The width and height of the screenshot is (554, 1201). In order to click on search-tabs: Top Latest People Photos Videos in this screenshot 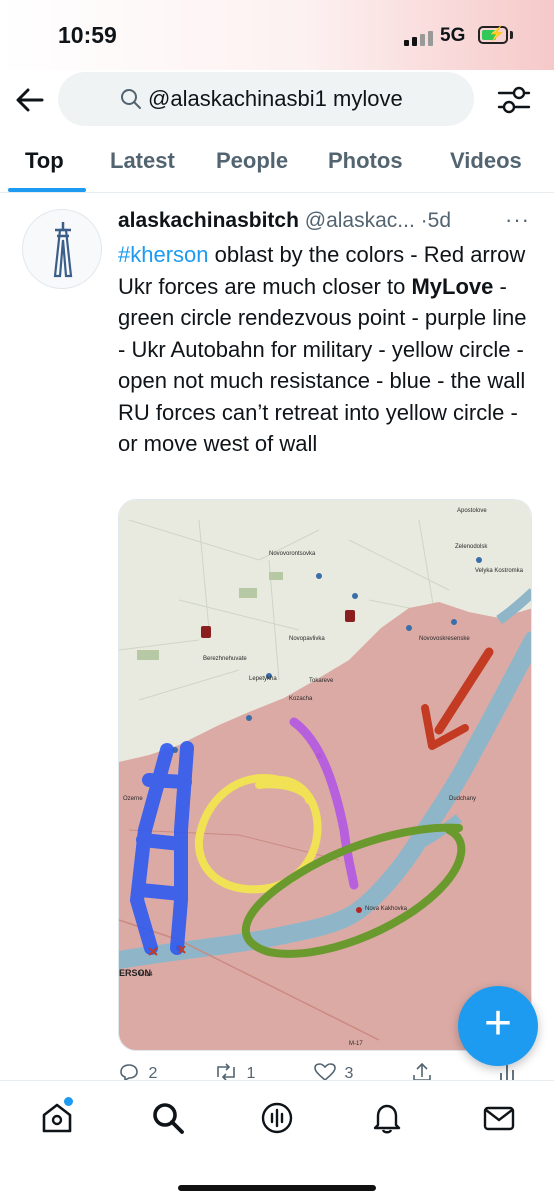, I will do `click(277, 161)`.